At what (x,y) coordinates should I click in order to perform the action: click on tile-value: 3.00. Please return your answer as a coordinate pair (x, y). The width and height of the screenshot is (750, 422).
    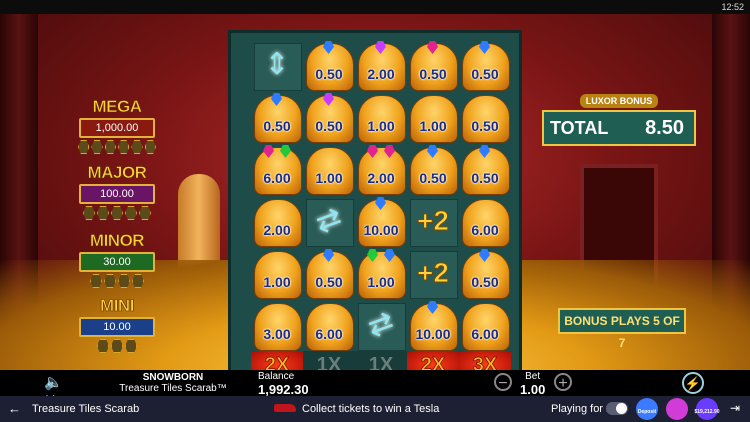
    Looking at the image, I should click on (277, 334).